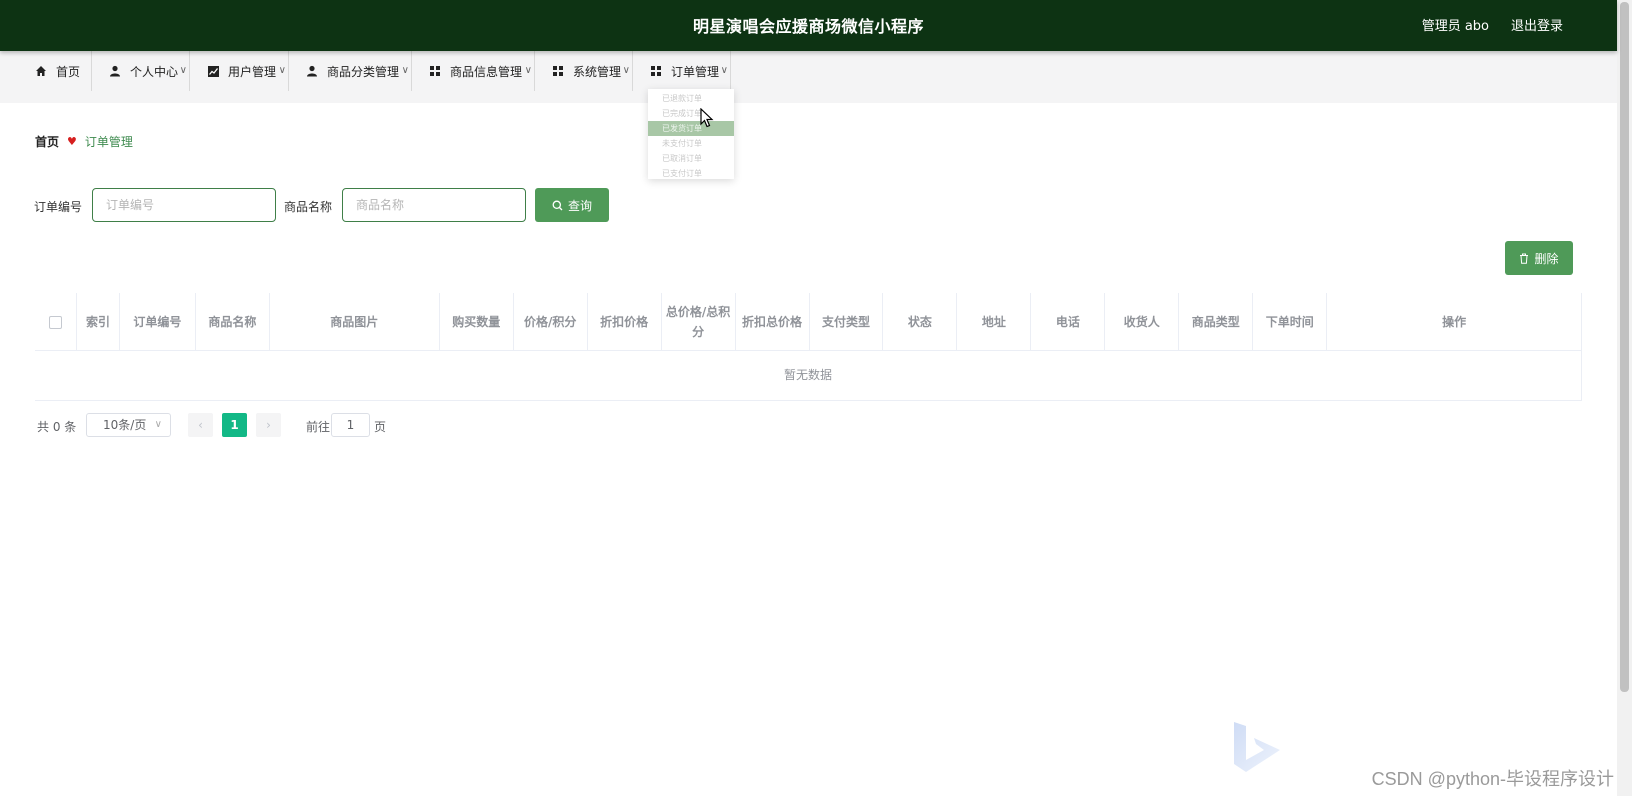 This screenshot has width=1632, height=796. Describe the element at coordinates (691, 128) in the screenshot. I see `submenu-item-active: 已发货订单` at that location.